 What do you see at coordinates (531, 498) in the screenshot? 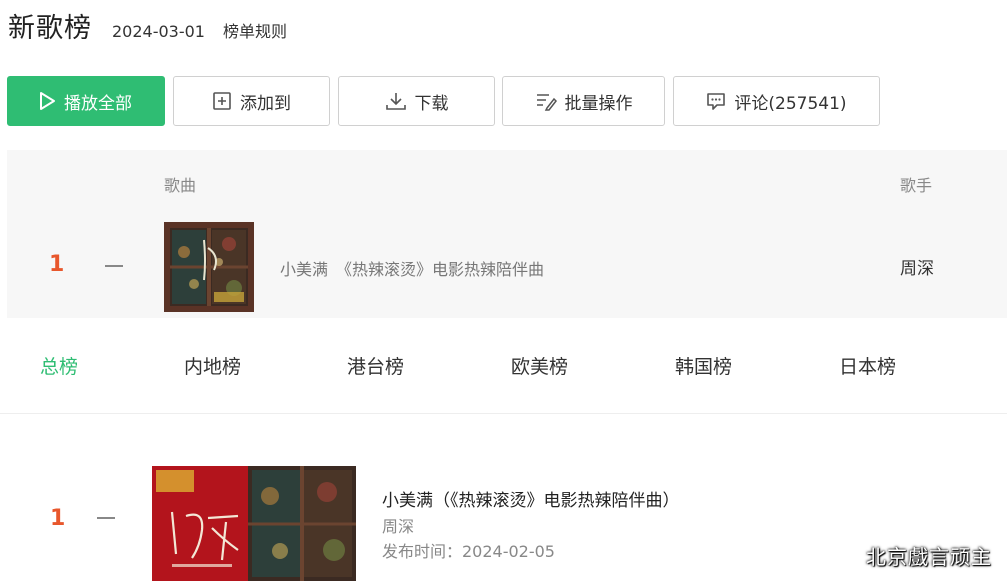
I see `featured-song-title: 小美满（《热辣滚烫》电影热辣陪伴曲）` at bounding box center [531, 498].